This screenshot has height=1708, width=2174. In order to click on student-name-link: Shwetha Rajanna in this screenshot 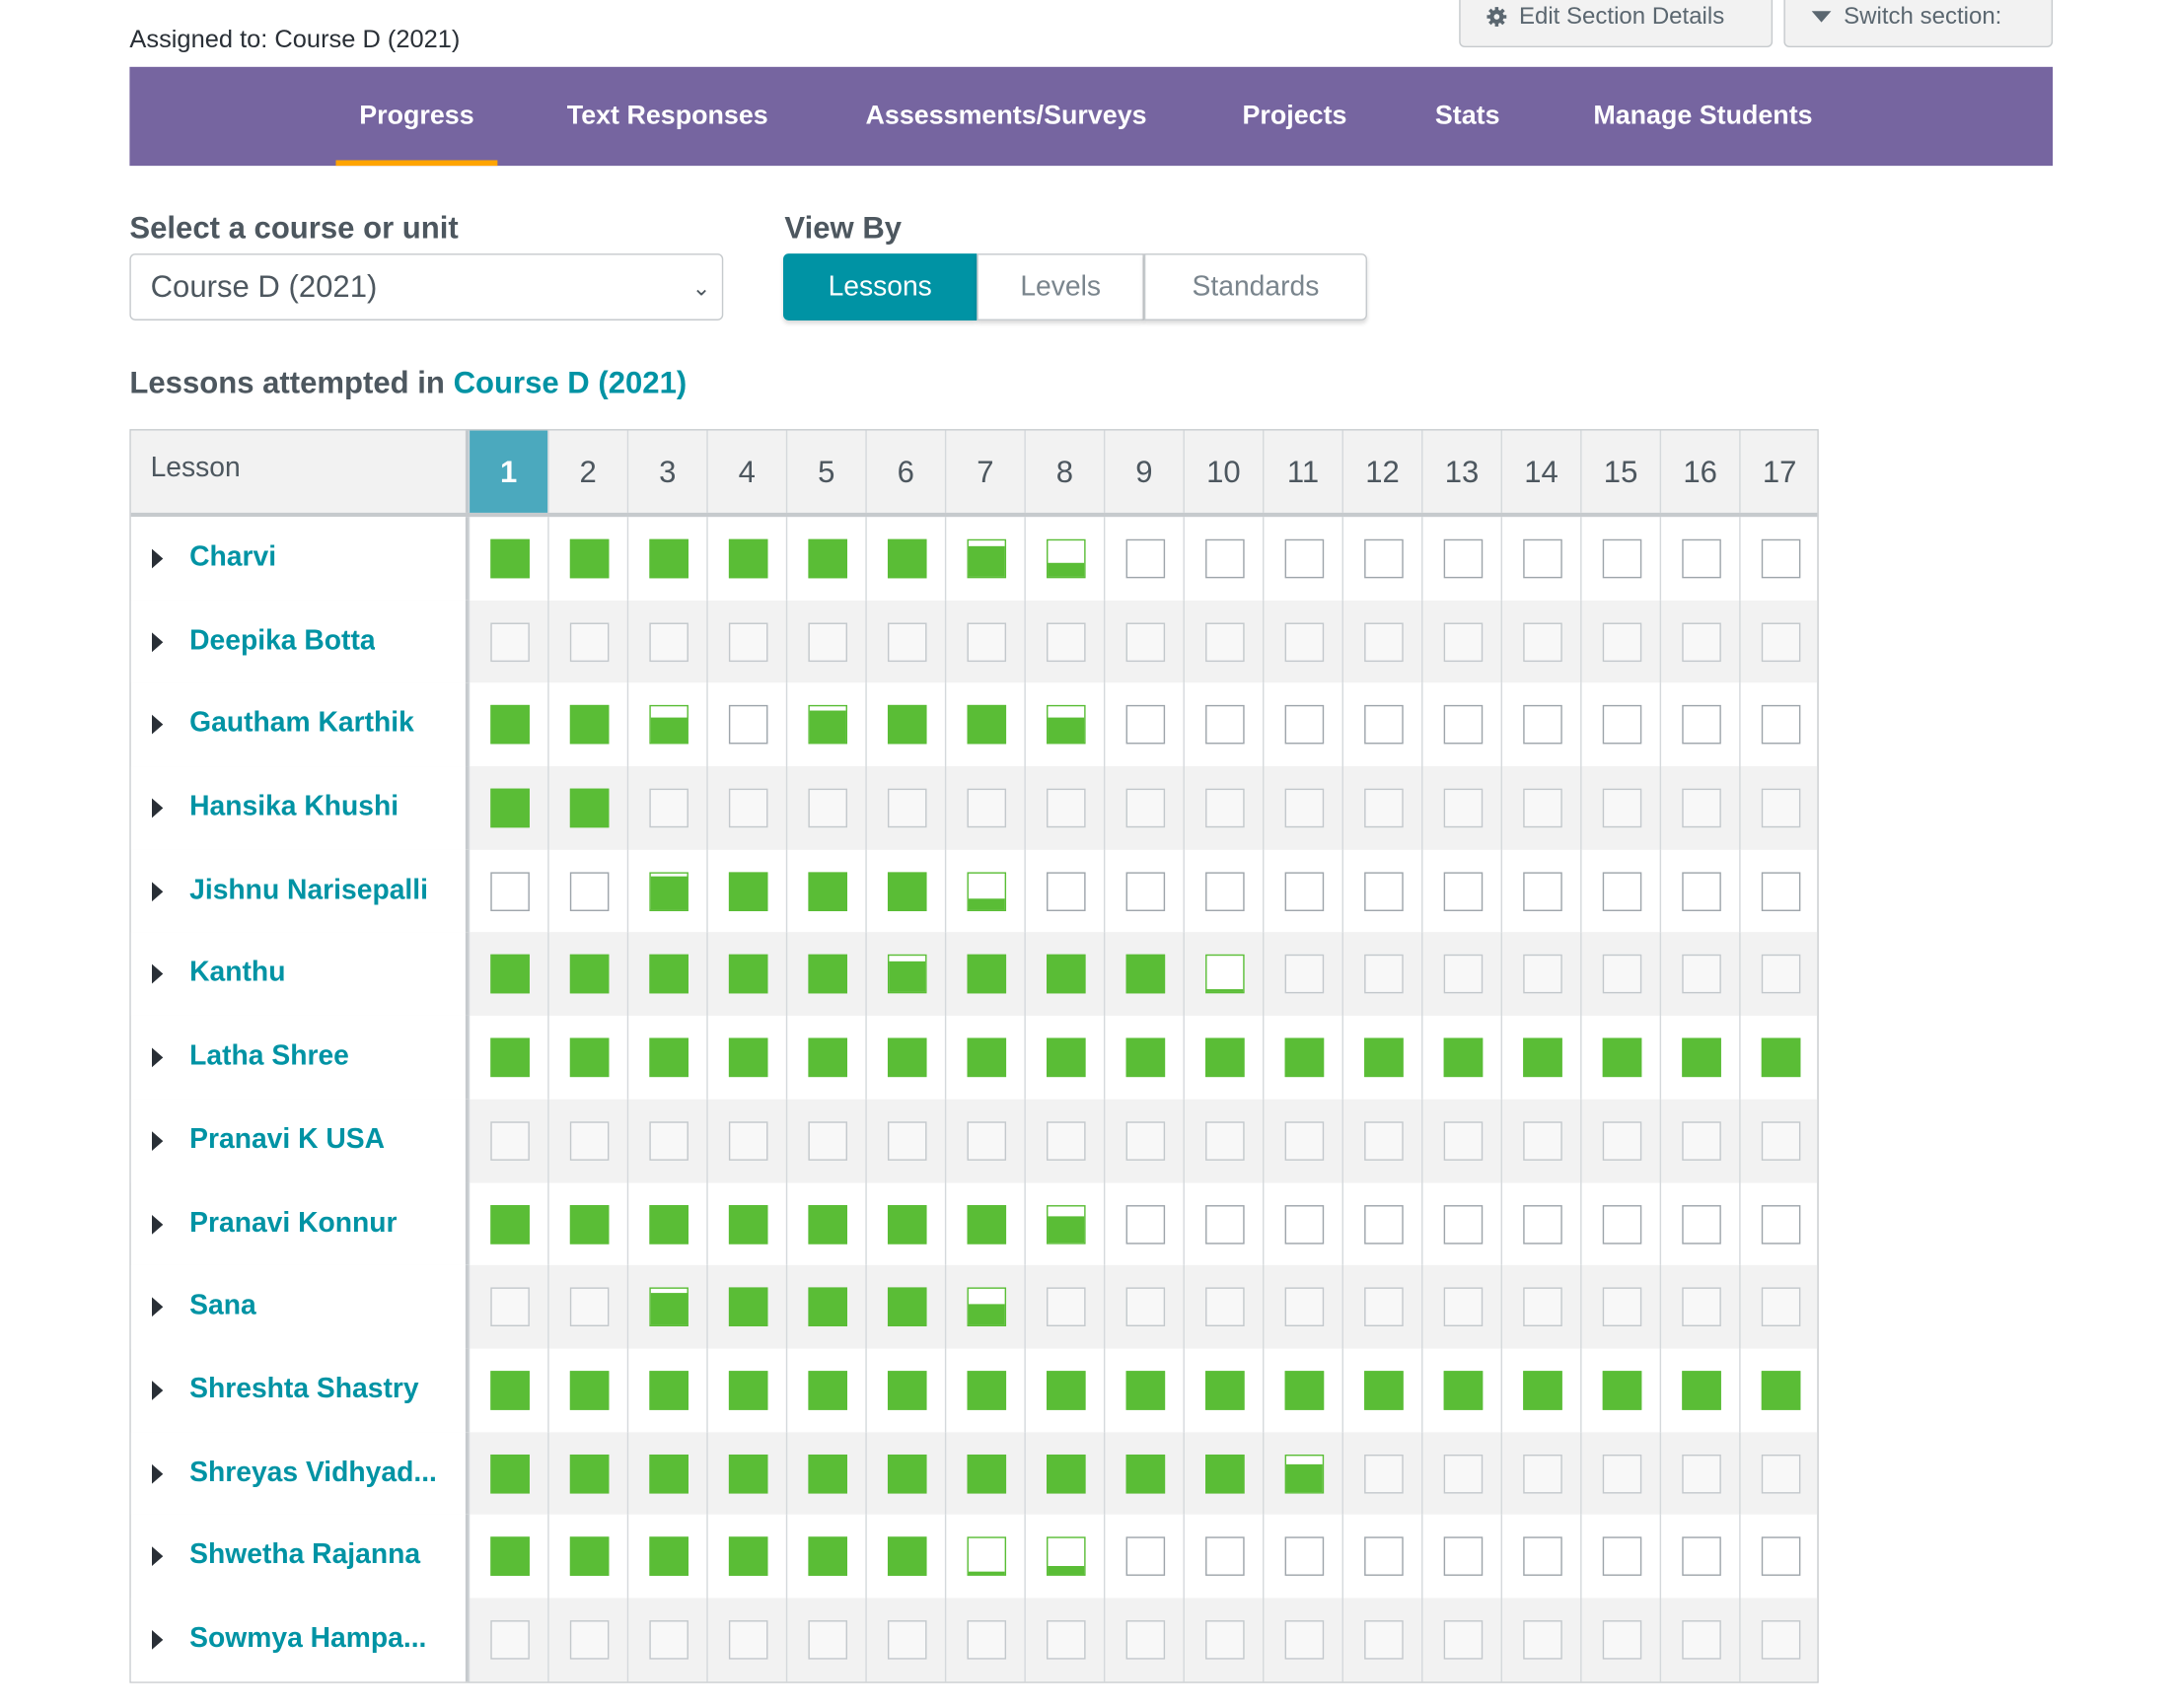, I will do `click(304, 1556)`.